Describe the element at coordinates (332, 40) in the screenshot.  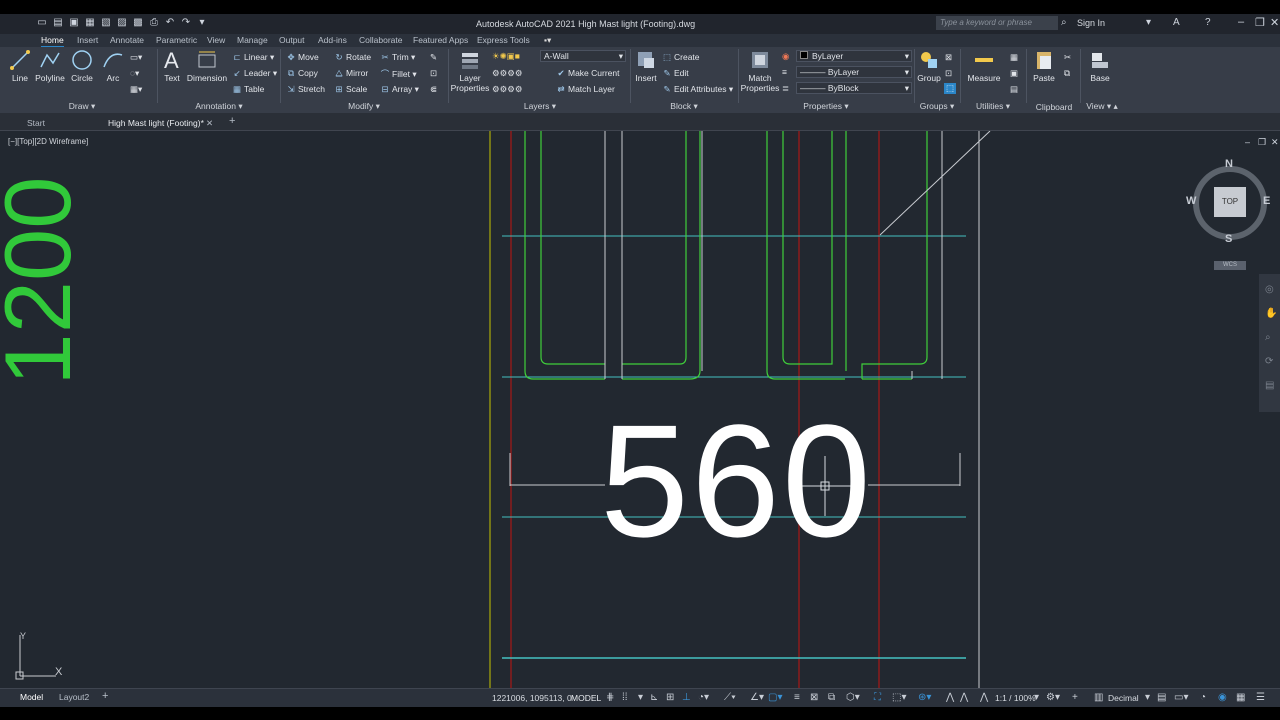
I see `tab-add-ins: Add-ins` at that location.